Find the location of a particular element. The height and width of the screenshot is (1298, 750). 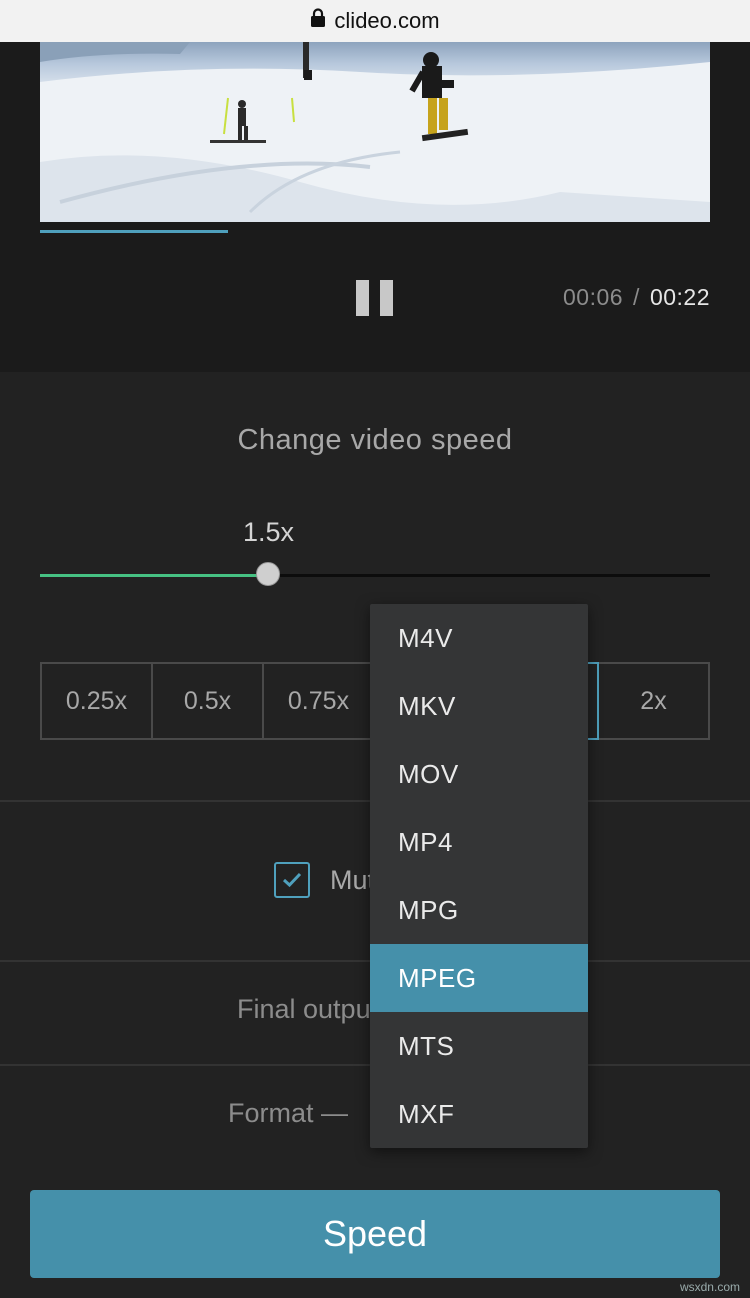

speed-slider-fill is located at coordinates (154, 575).